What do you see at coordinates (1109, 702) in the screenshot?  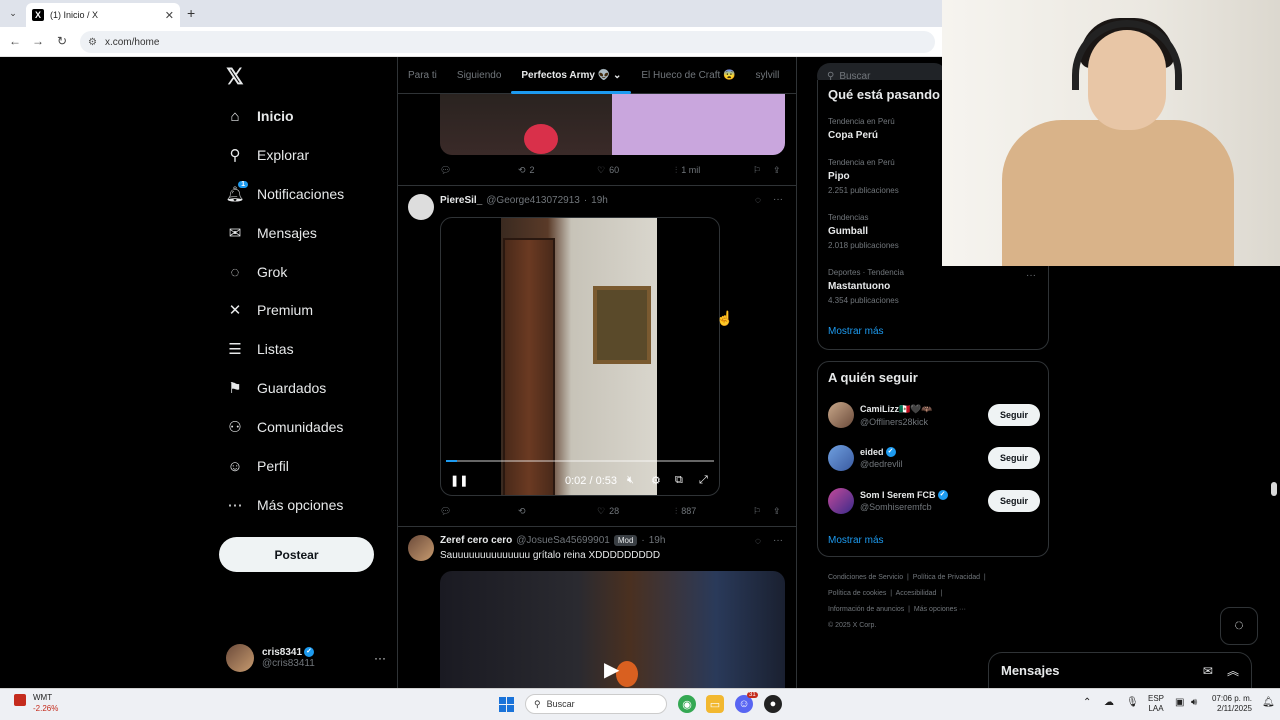 I see `onedrive-icon: ☁` at bounding box center [1109, 702].